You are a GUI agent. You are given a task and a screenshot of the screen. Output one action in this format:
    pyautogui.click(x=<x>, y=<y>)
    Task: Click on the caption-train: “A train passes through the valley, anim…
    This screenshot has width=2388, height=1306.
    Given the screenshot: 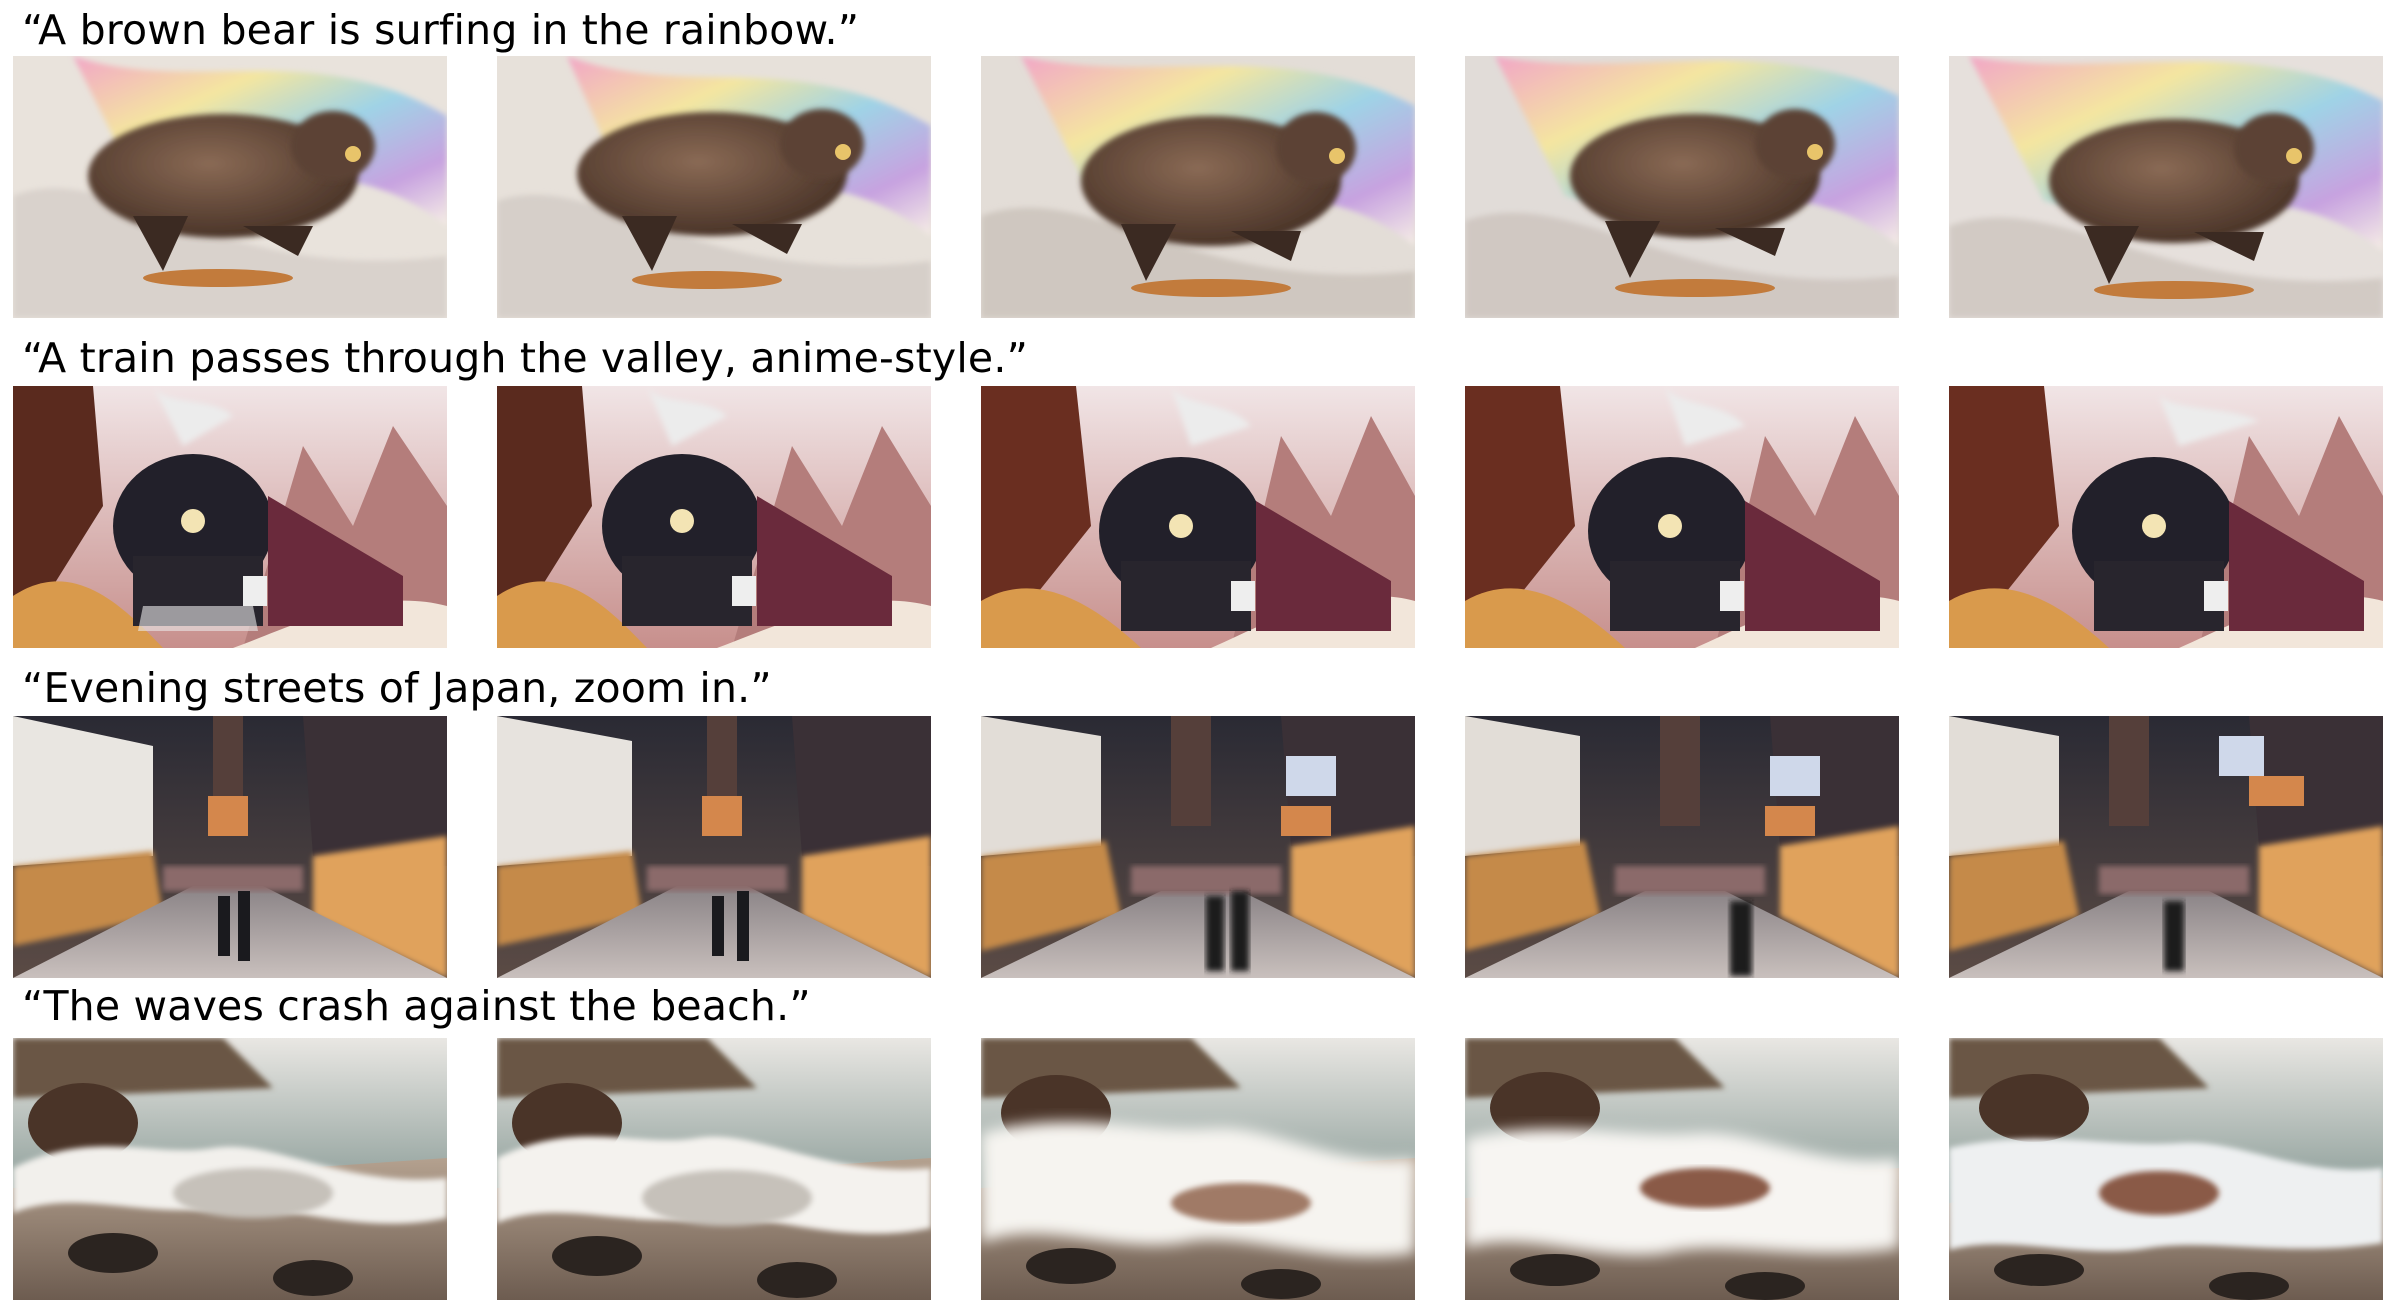 What is the action you would take?
    pyautogui.click(x=525, y=358)
    